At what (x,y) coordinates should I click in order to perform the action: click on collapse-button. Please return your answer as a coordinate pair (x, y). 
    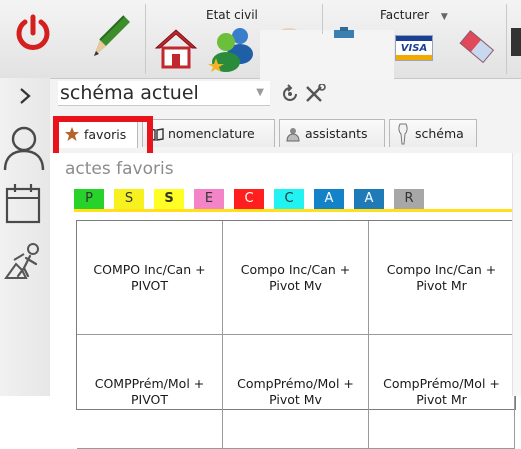
    Looking at the image, I should click on (25, 96).